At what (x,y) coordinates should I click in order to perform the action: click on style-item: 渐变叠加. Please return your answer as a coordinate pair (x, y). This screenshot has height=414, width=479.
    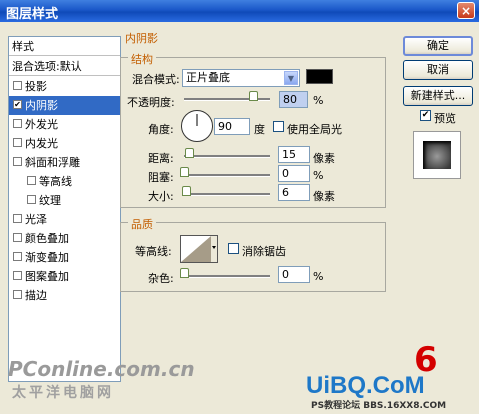
    Looking at the image, I should click on (64, 257).